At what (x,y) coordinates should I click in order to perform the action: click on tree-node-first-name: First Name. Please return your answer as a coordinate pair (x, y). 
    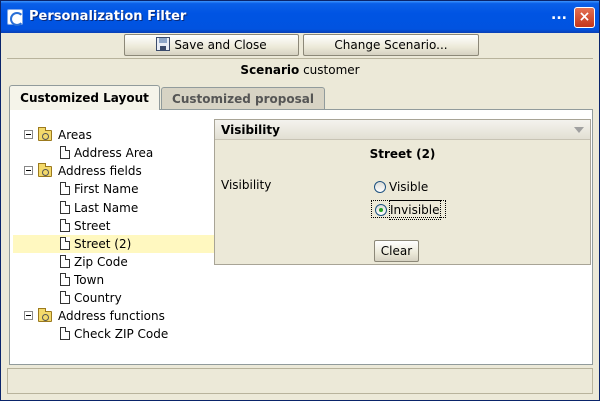
    Looking at the image, I should click on (112, 189).